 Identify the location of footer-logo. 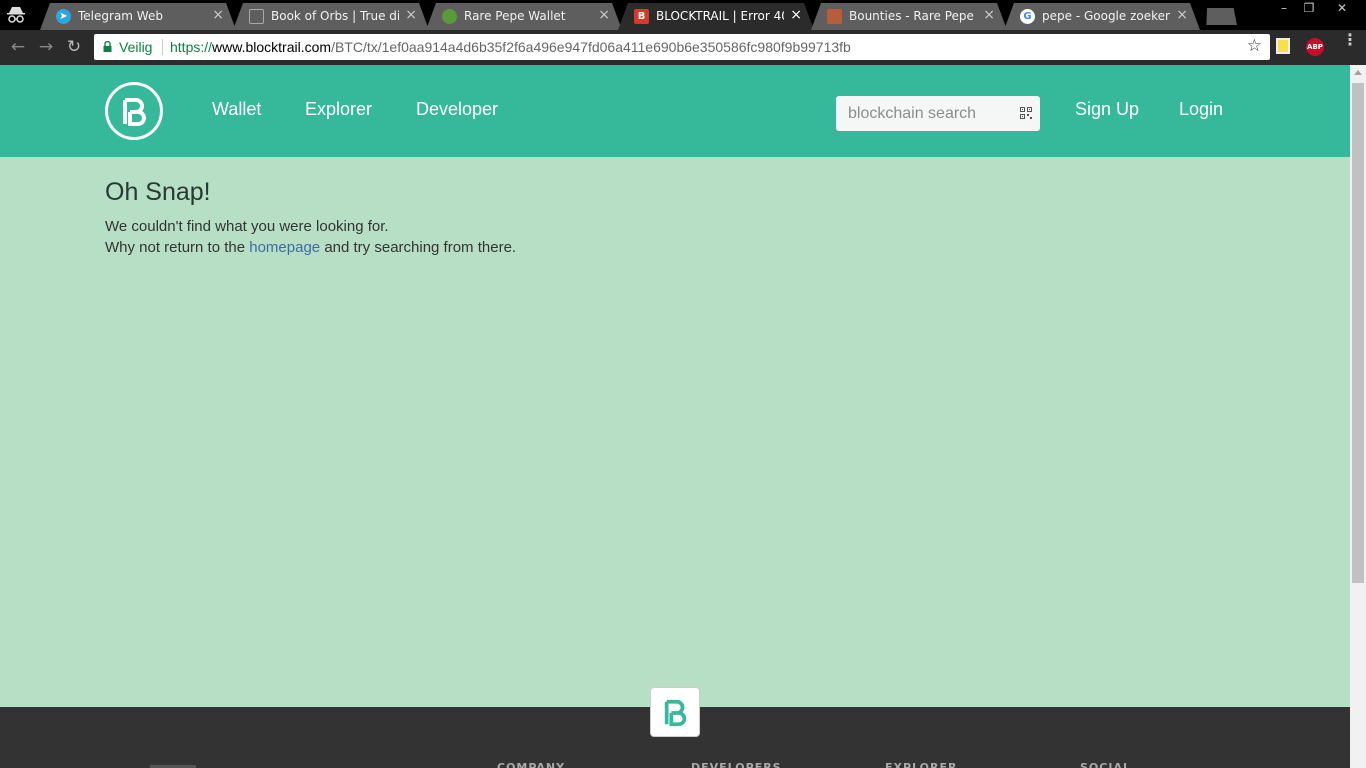
(675, 712).